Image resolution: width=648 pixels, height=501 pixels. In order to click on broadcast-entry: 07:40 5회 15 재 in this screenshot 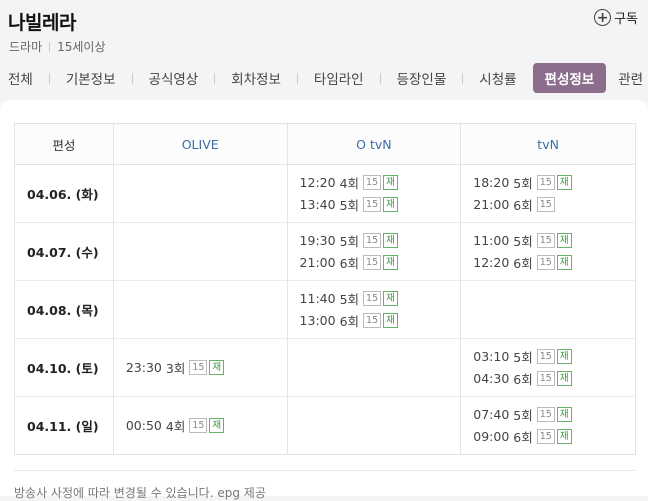, I will do `click(548, 415)`.